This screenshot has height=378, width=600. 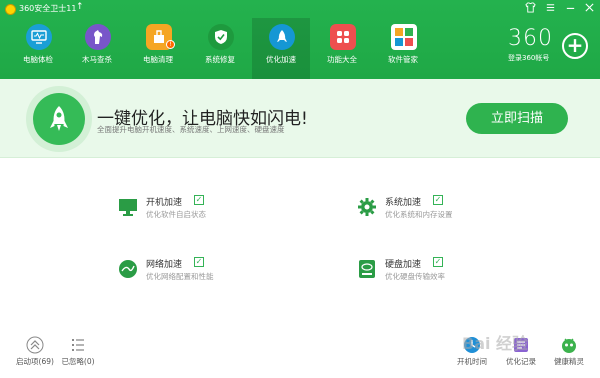 What do you see at coordinates (35, 345) in the screenshot?
I see `chevron-up-double-icon` at bounding box center [35, 345].